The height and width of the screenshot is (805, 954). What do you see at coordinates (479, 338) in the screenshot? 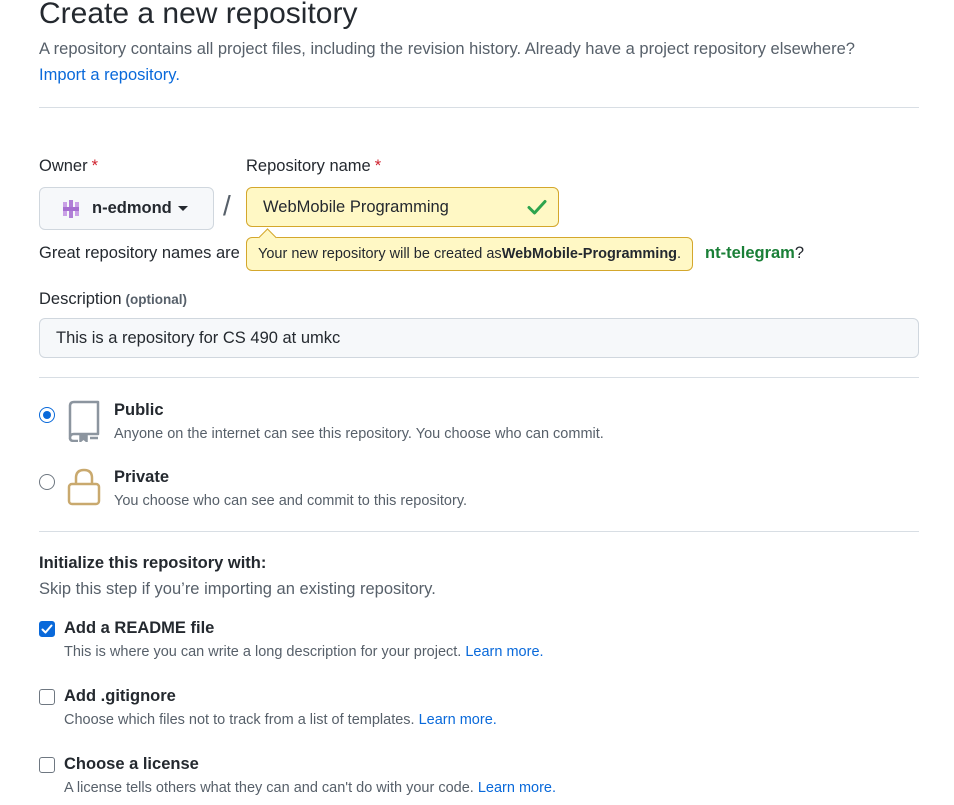
I see `description-input` at bounding box center [479, 338].